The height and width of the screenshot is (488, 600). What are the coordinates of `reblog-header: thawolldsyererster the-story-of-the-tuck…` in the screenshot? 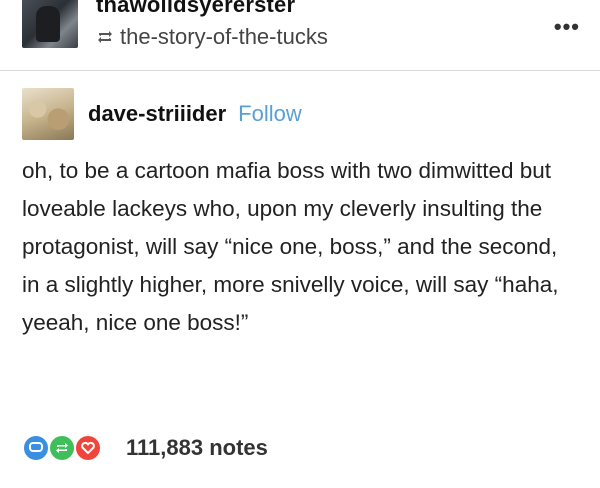 It's located at (300, 35).